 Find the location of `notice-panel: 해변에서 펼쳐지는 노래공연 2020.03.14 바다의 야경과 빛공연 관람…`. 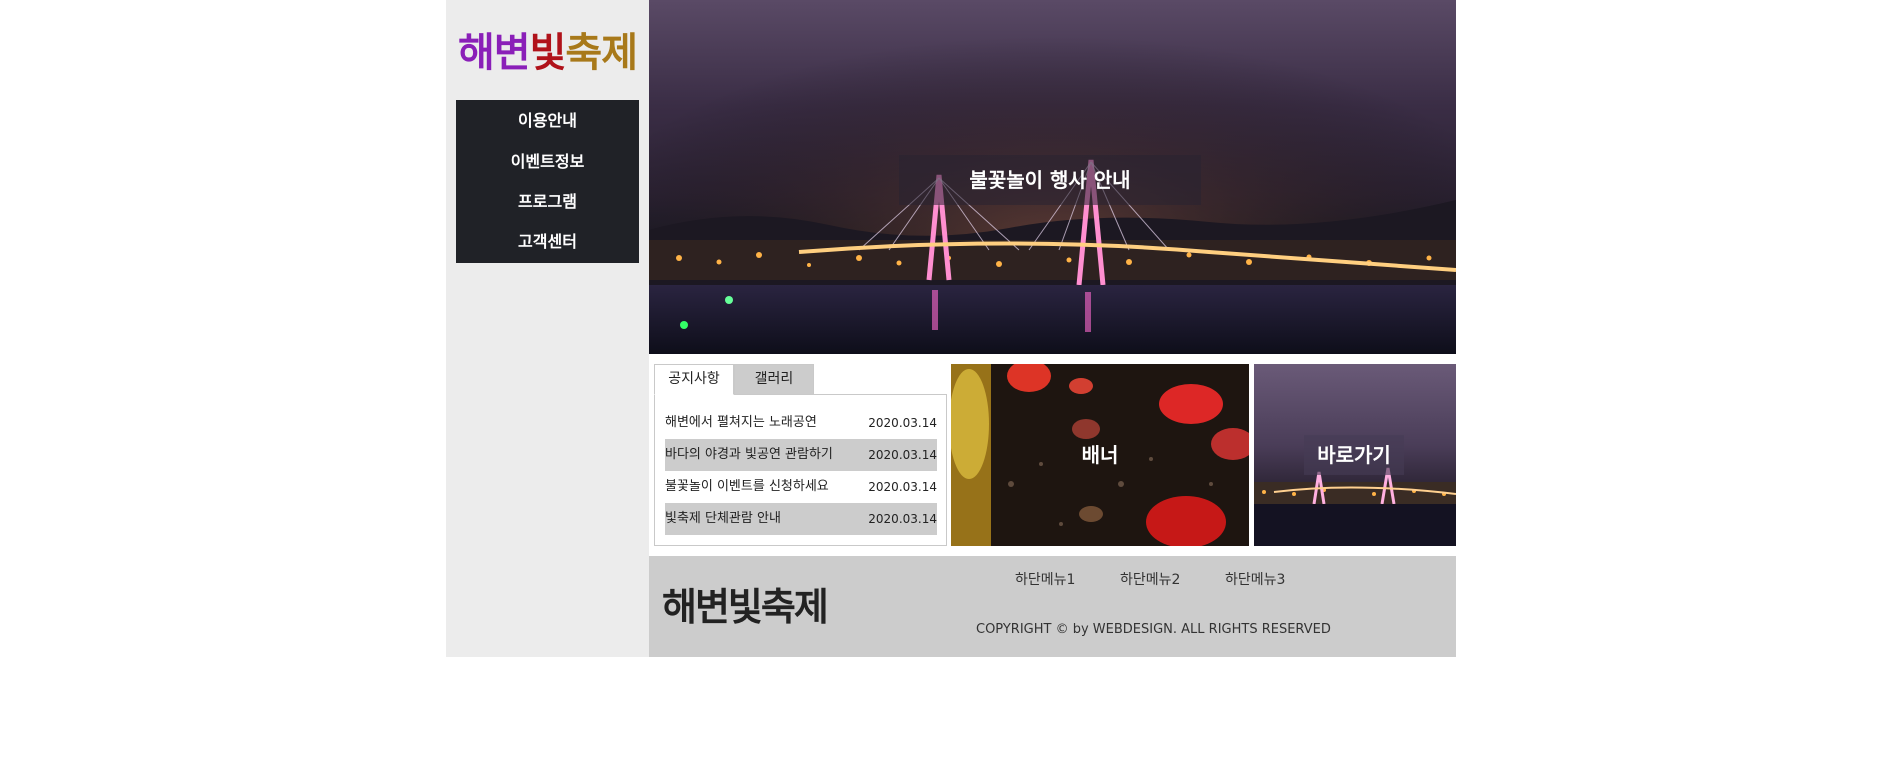

notice-panel: 해변에서 펼쳐지는 노래공연 2020.03.14 바다의 야경과 빛공연 관람… is located at coordinates (800, 470).